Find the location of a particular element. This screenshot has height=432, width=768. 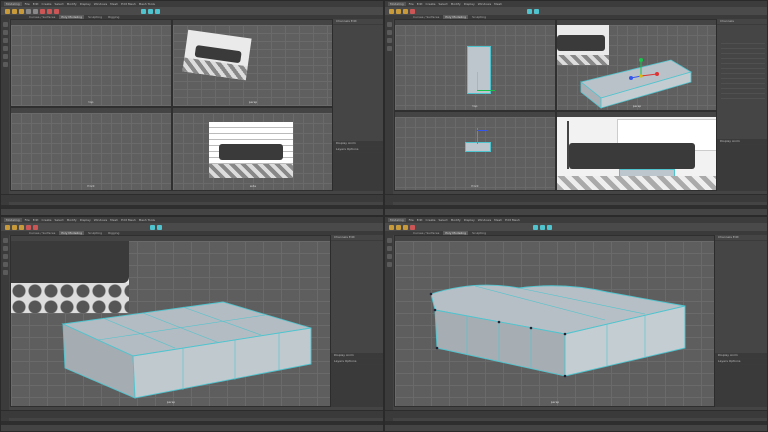

snap-grid-icon is located at coordinates (28, 227).